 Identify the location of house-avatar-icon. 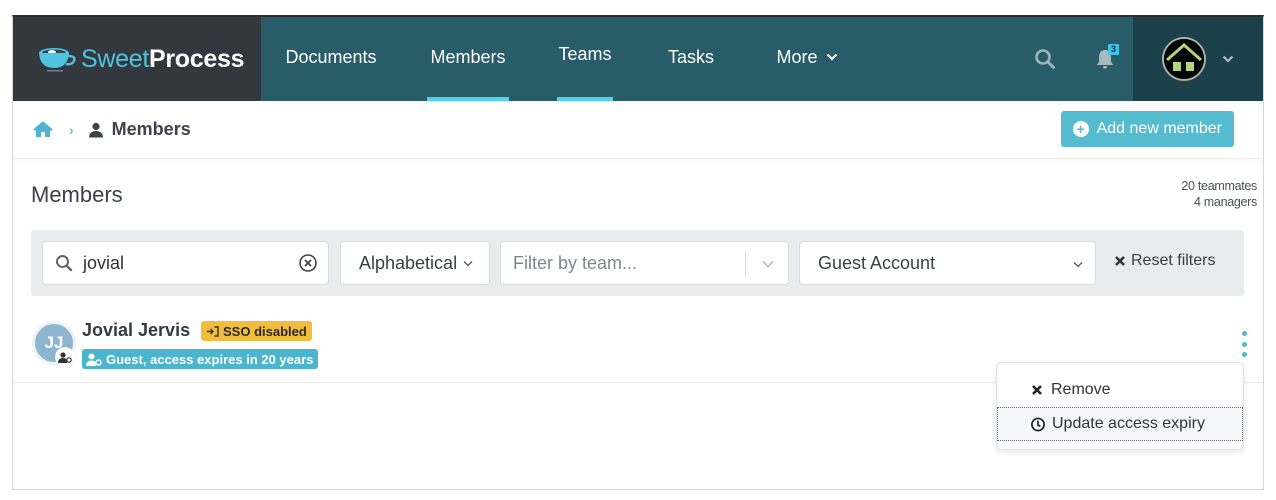
(1184, 59).